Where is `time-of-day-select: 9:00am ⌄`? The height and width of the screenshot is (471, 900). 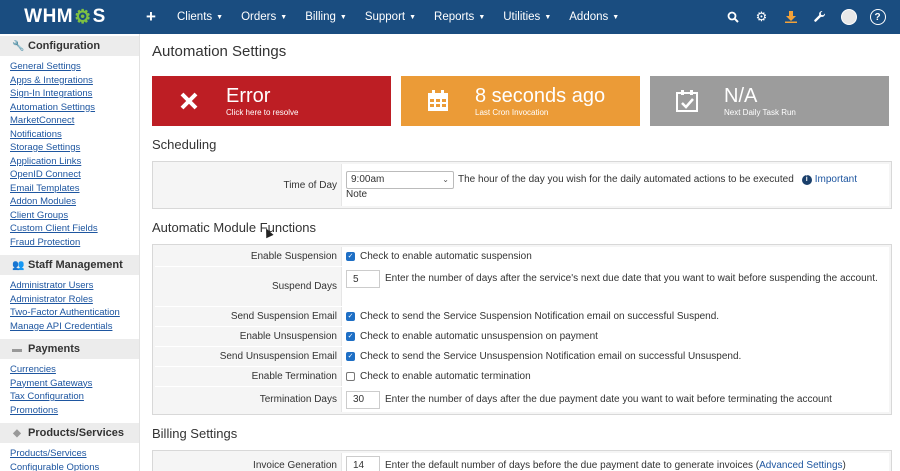 time-of-day-select: 9:00am ⌄ is located at coordinates (400, 179).